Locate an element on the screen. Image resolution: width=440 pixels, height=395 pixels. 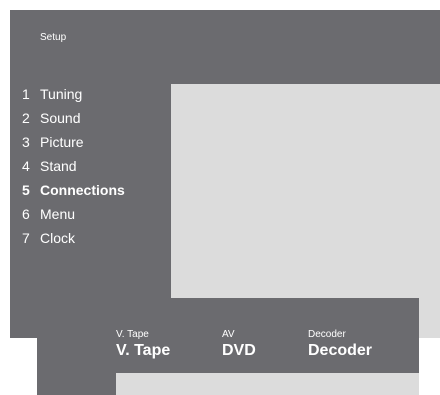
menu-item-clock: 7 Clock is located at coordinates (73, 238).